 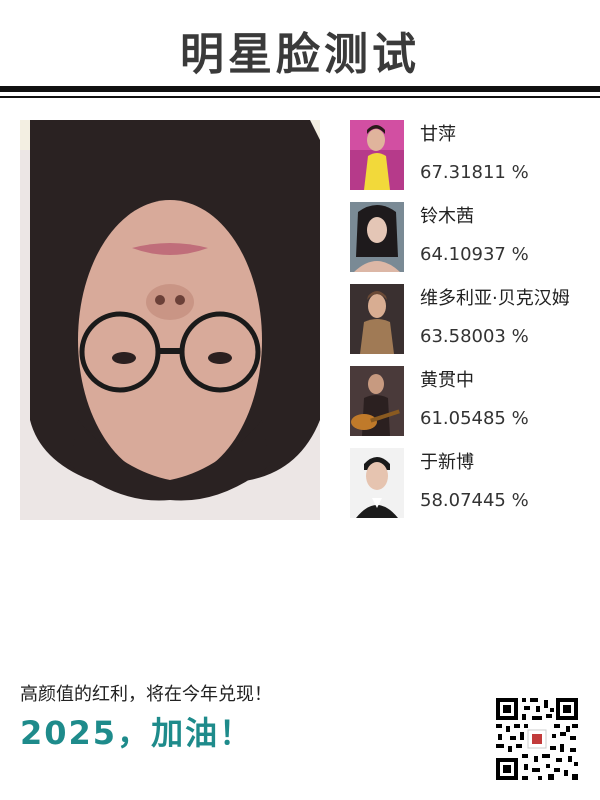 What do you see at coordinates (474, 172) in the screenshot?
I see `match-score: 67.31811 %` at bounding box center [474, 172].